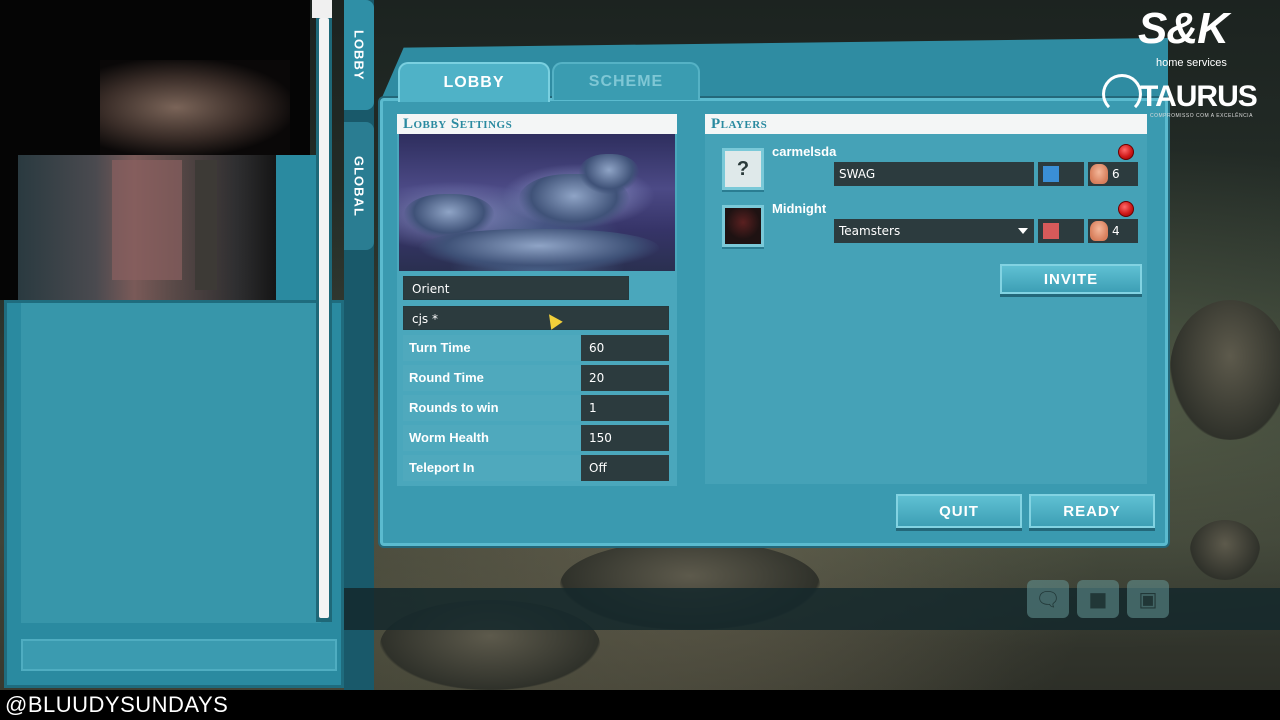 Image resolution: width=1280 pixels, height=720 pixels. What do you see at coordinates (959, 511) in the screenshot?
I see `quit-button: QUIT` at bounding box center [959, 511].